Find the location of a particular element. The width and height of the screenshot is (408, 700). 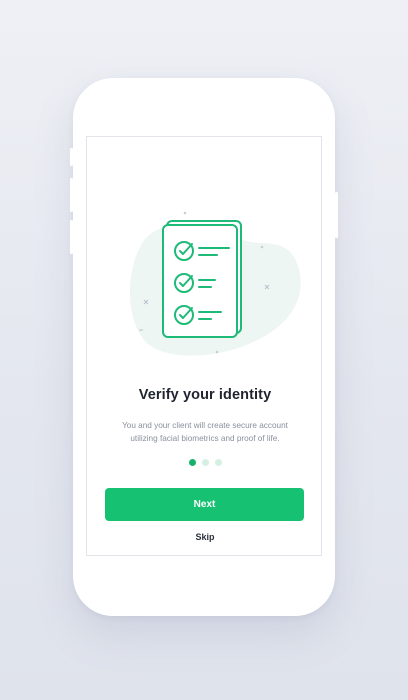

page-title: Verify your identity is located at coordinates (205, 395).